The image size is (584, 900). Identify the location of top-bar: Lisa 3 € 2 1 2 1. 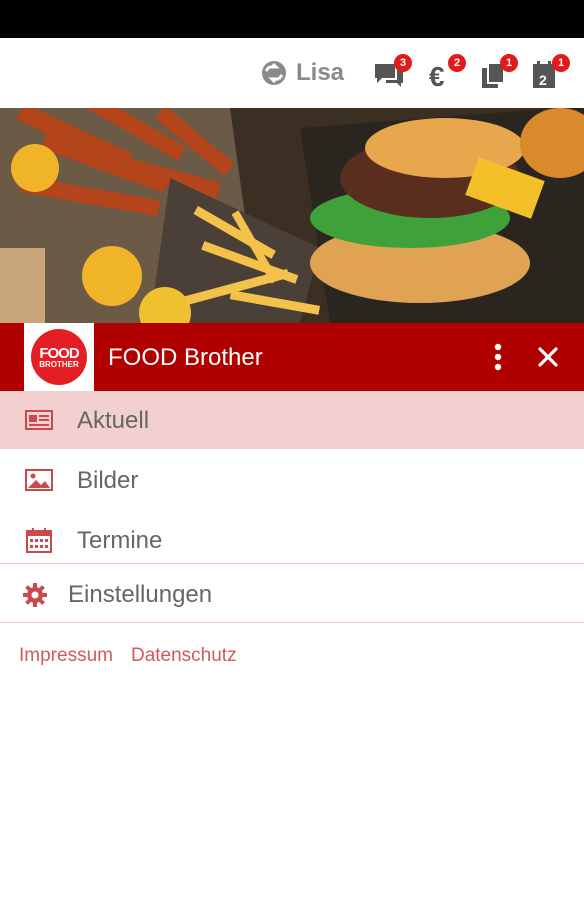
(292, 73).